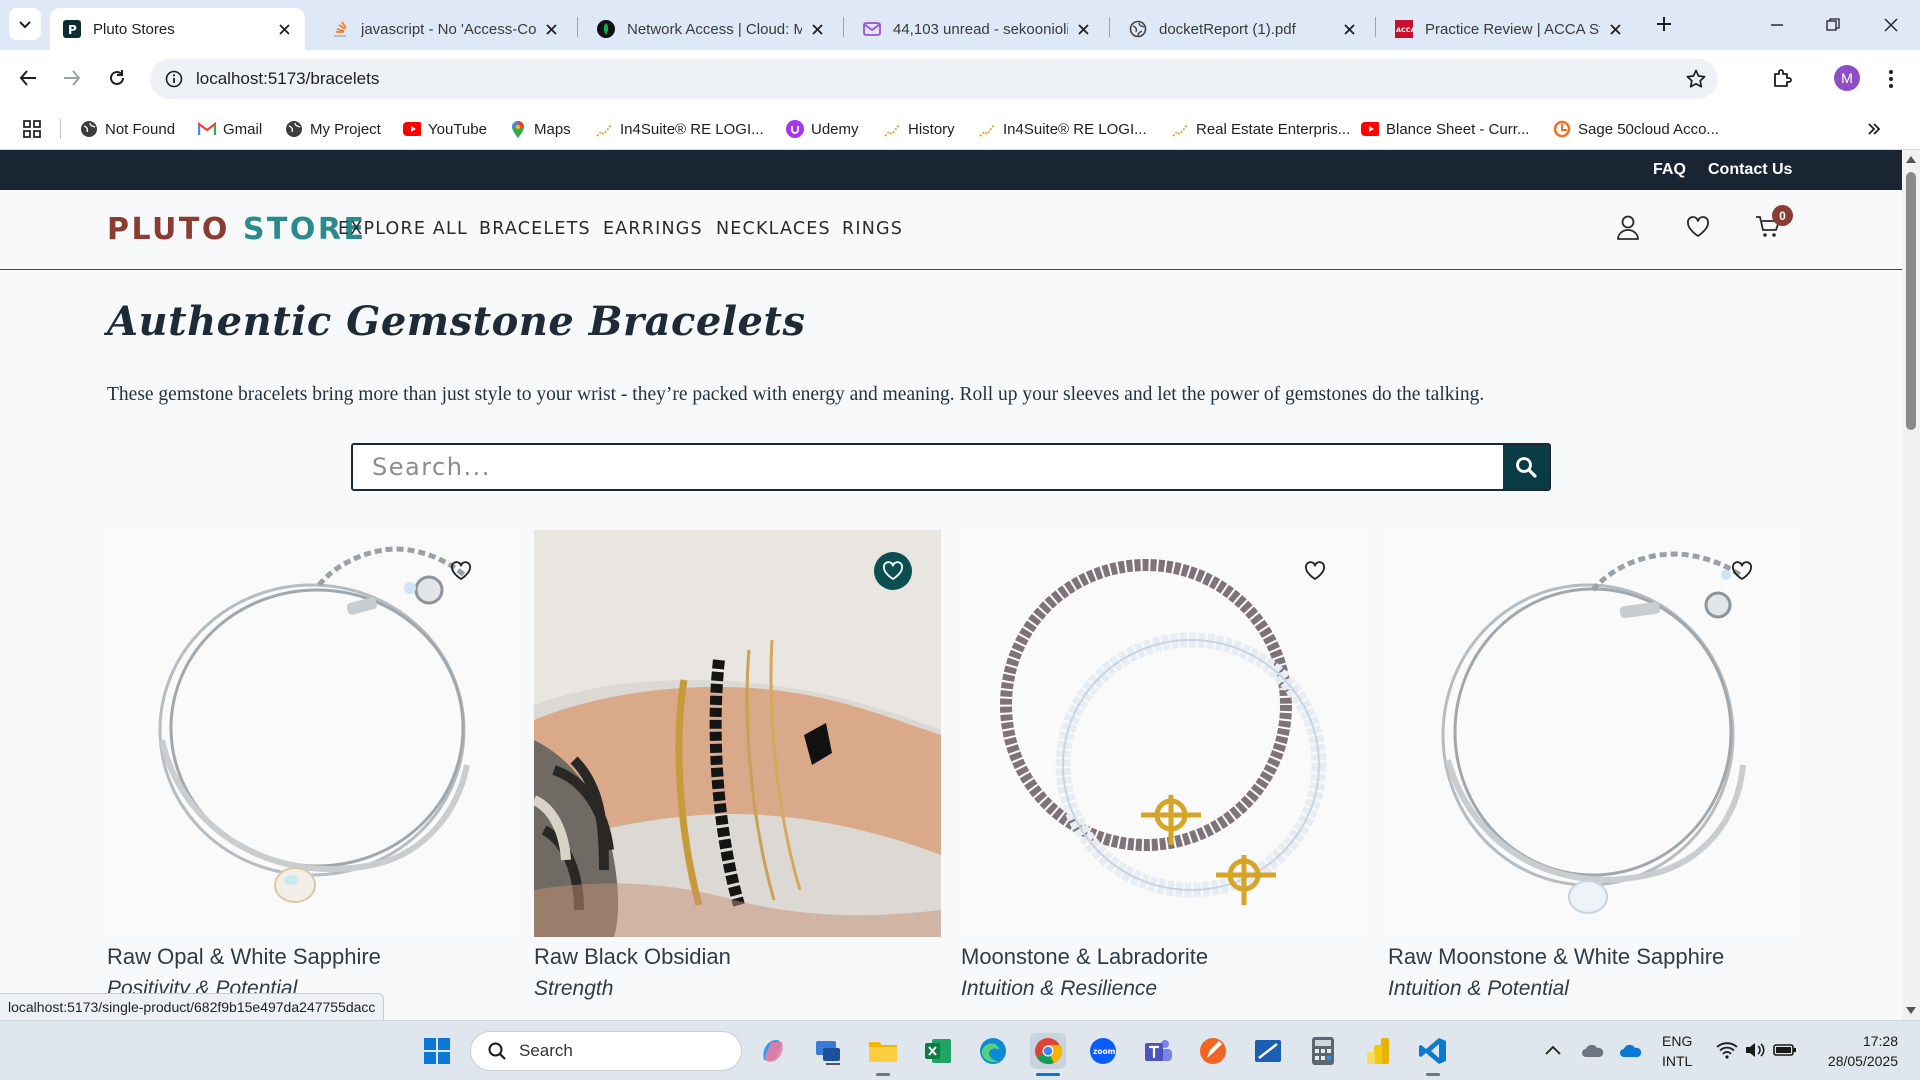 Image resolution: width=1920 pixels, height=1080 pixels. What do you see at coordinates (1777, 25) in the screenshot?
I see `minimize-button` at bounding box center [1777, 25].